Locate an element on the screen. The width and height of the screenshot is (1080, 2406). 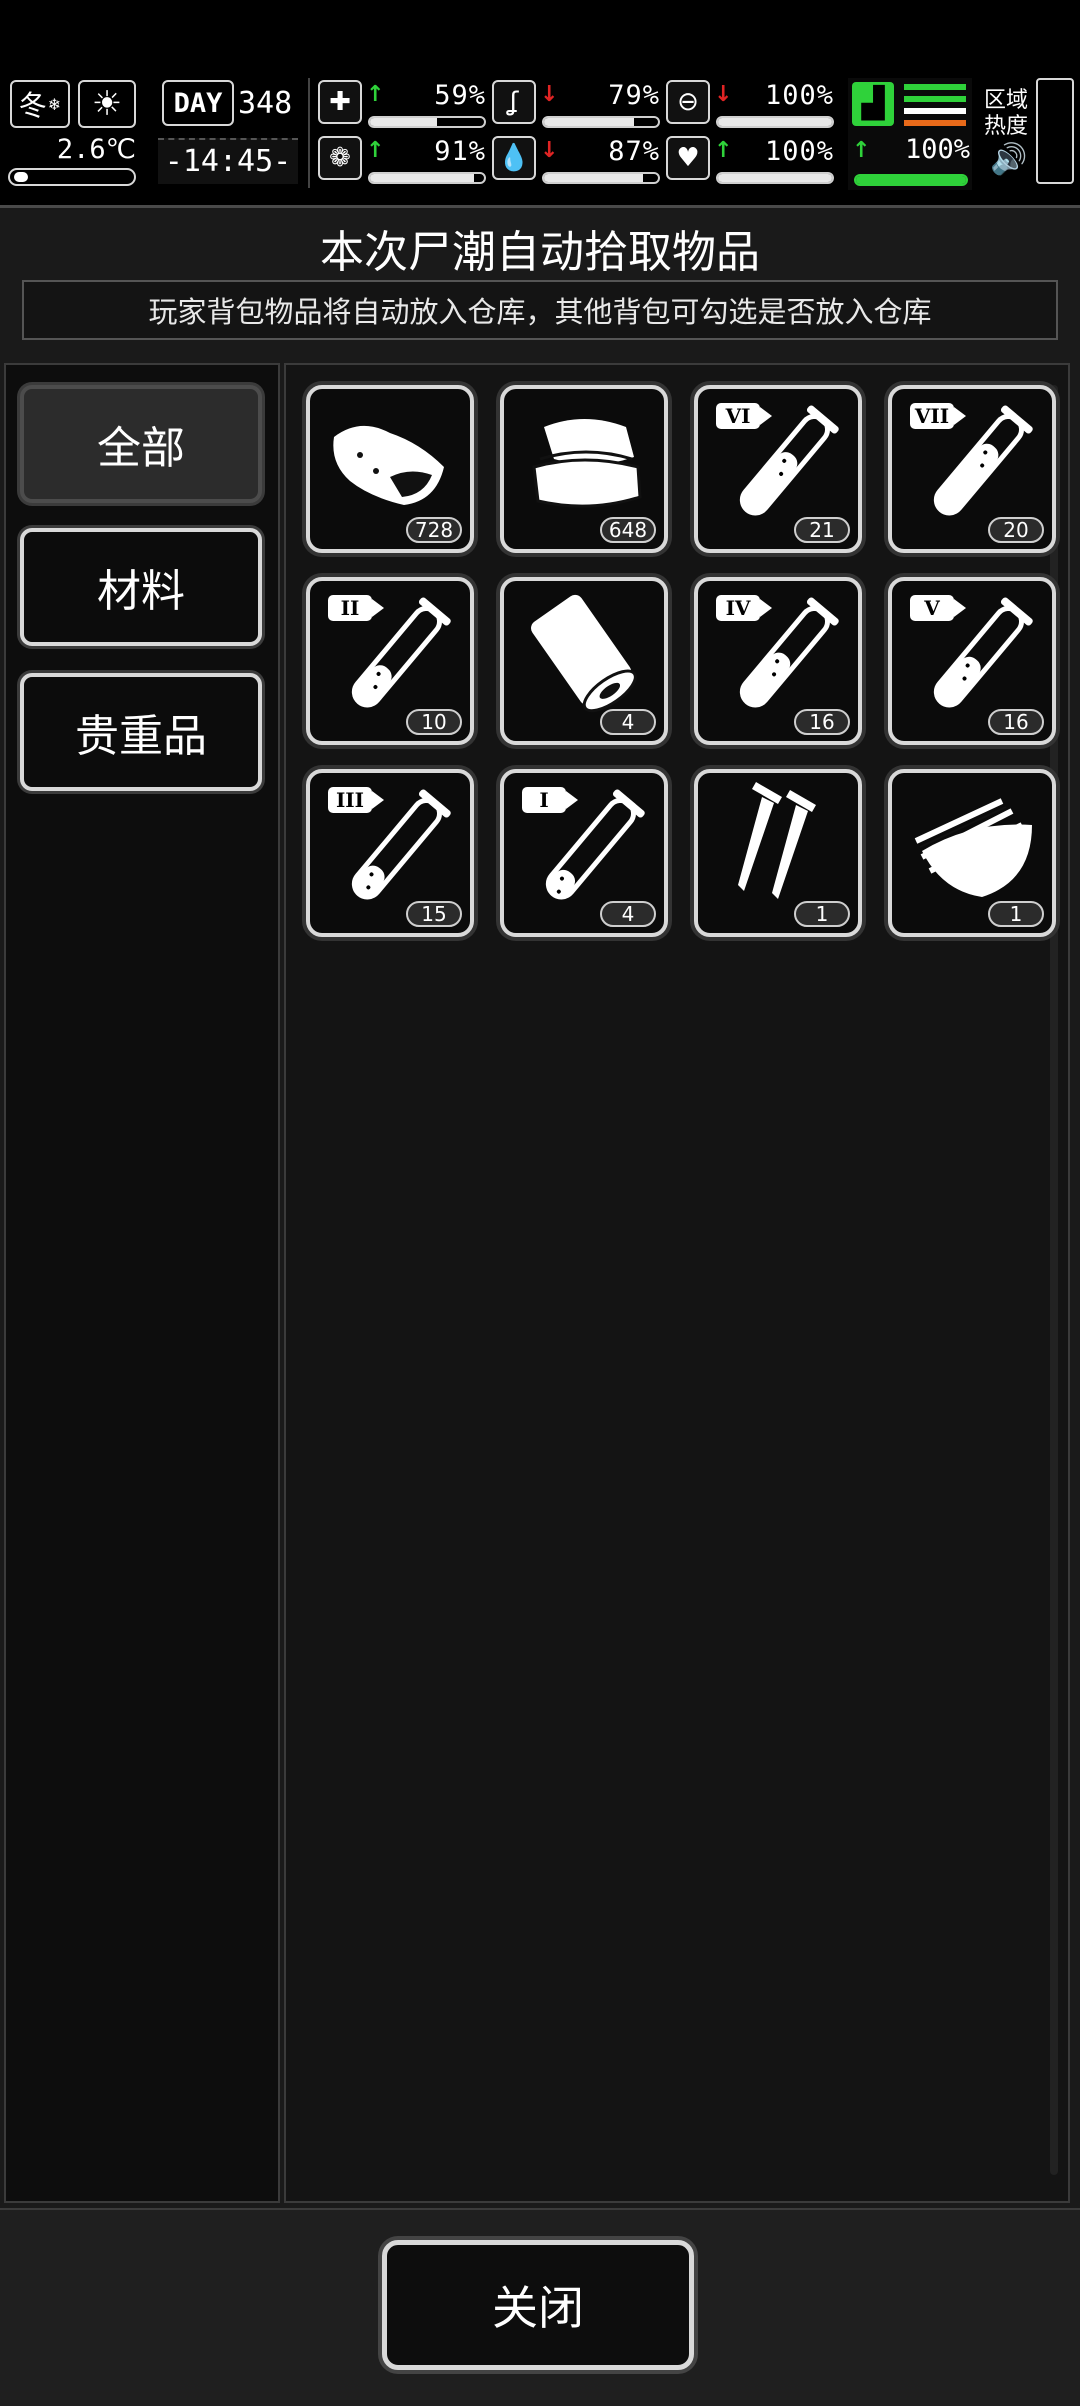
day-label: DAY is located at coordinates (198, 103).